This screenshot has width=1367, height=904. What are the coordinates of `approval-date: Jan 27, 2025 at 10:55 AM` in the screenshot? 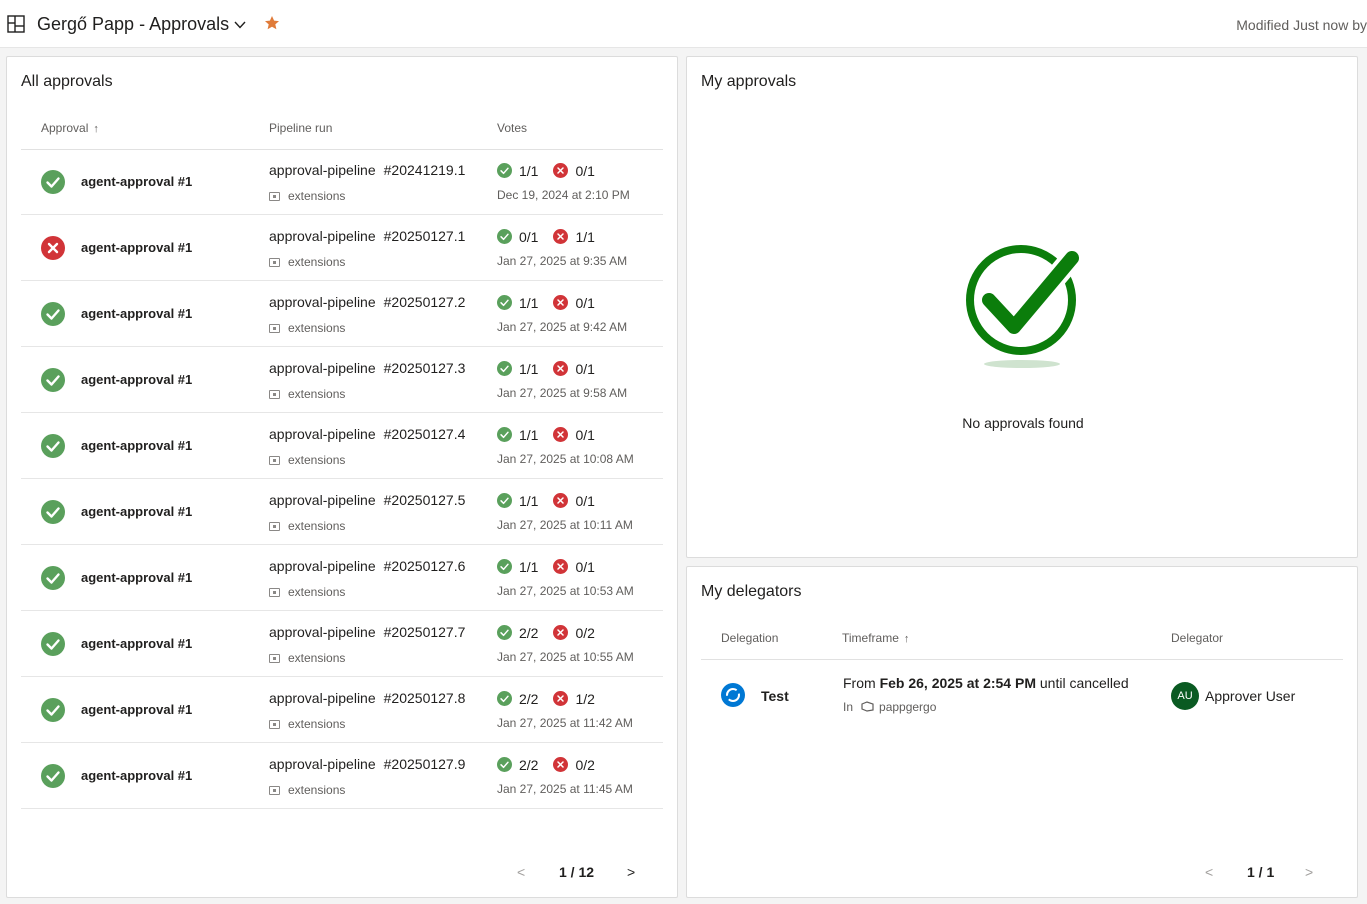 It's located at (565, 657).